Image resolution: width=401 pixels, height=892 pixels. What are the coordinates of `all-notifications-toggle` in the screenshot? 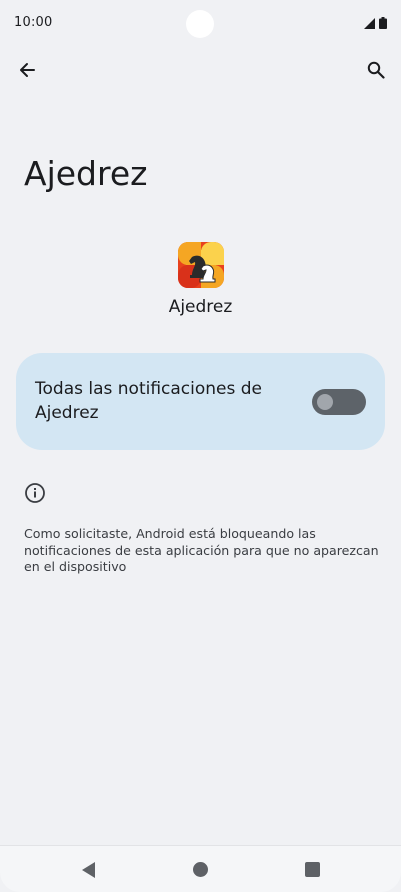 It's located at (339, 402).